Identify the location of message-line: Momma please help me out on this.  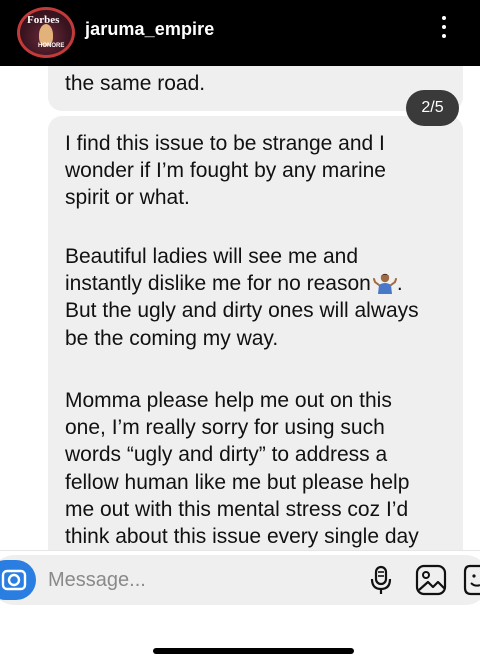
(228, 400).